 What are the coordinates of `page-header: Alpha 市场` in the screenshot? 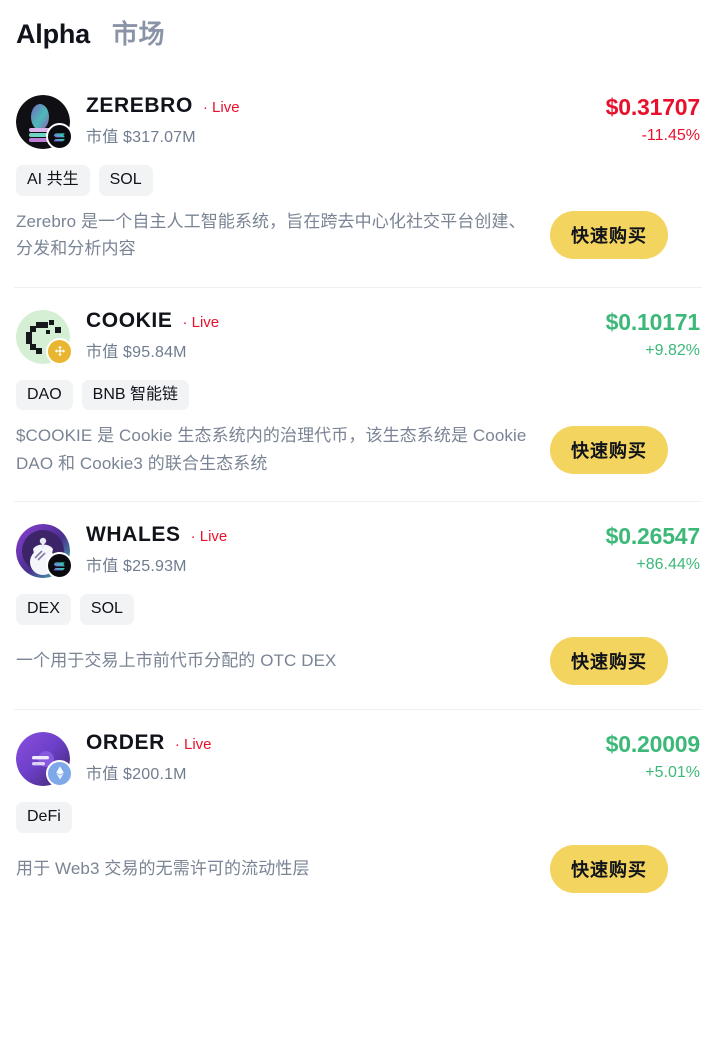 It's located at (358, 36).